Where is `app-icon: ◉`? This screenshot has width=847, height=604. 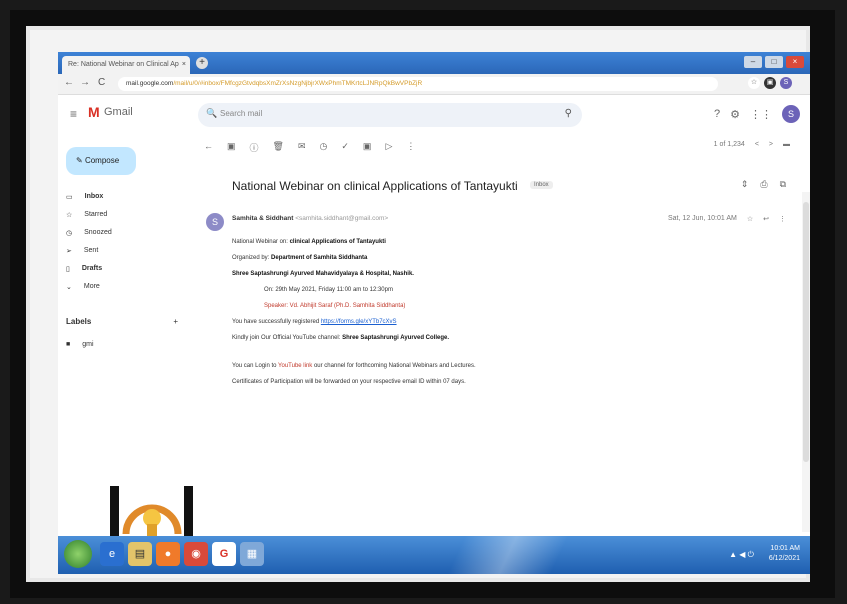
app-icon: ◉ is located at coordinates (196, 554).